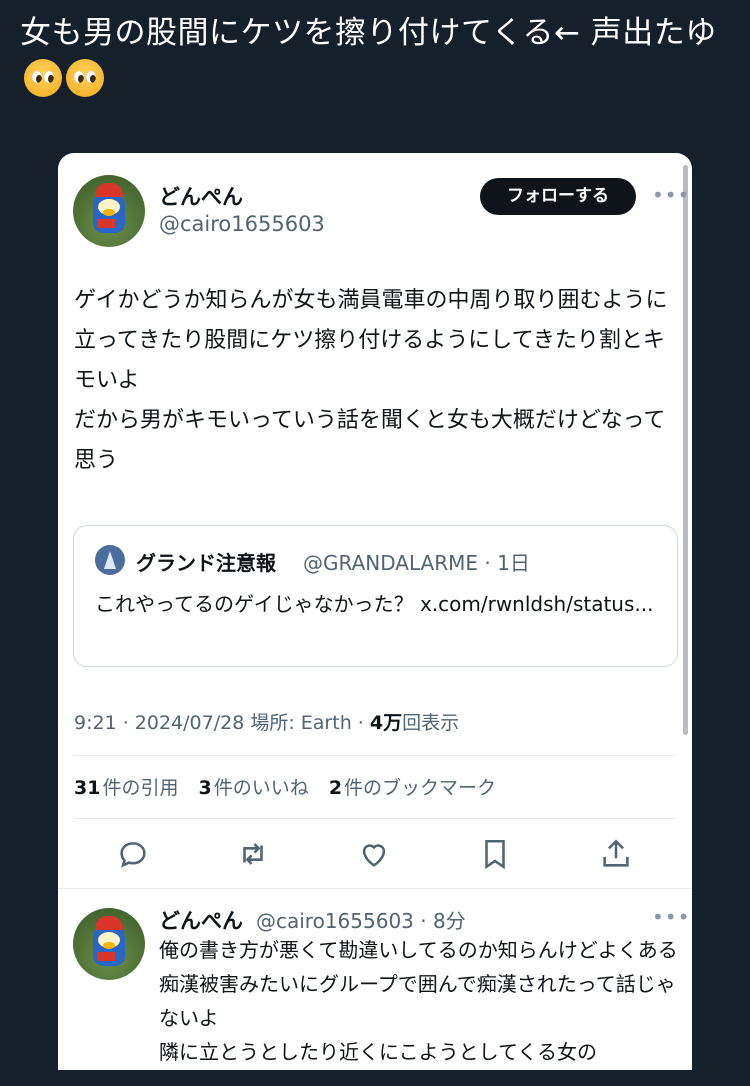  What do you see at coordinates (685, 450) in the screenshot?
I see `scrollbar` at bounding box center [685, 450].